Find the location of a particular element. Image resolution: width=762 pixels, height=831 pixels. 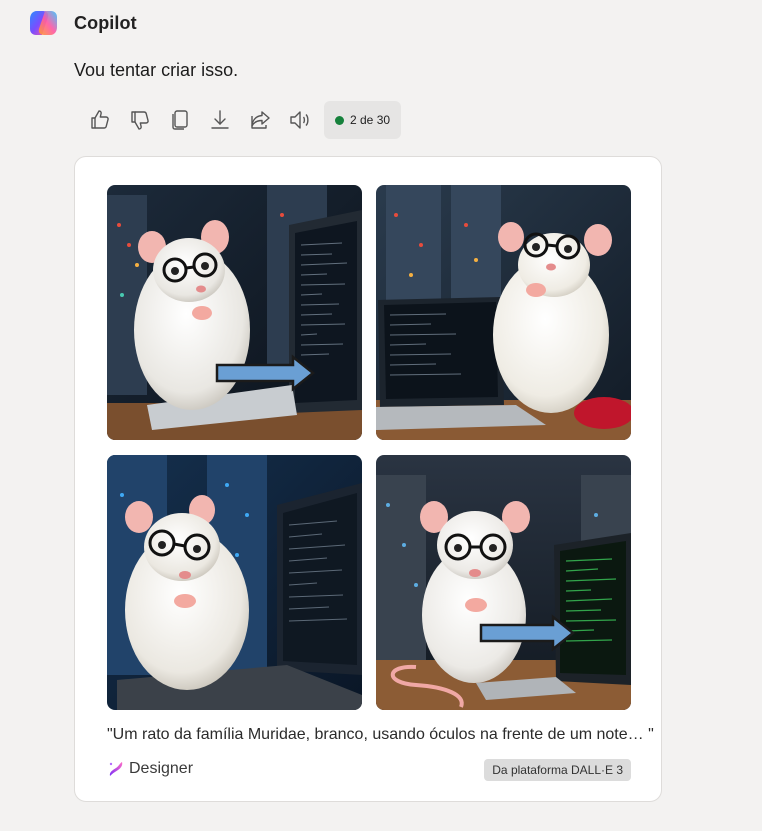

thumbs-down-icon is located at coordinates (140, 120).